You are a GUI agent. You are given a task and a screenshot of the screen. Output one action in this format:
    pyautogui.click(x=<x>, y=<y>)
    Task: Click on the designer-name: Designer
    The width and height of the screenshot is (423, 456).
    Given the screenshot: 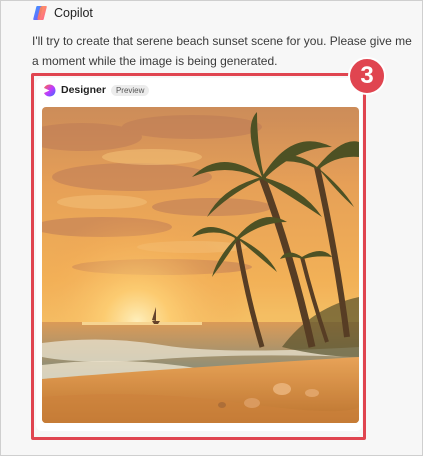 What is the action you would take?
    pyautogui.click(x=83, y=90)
    